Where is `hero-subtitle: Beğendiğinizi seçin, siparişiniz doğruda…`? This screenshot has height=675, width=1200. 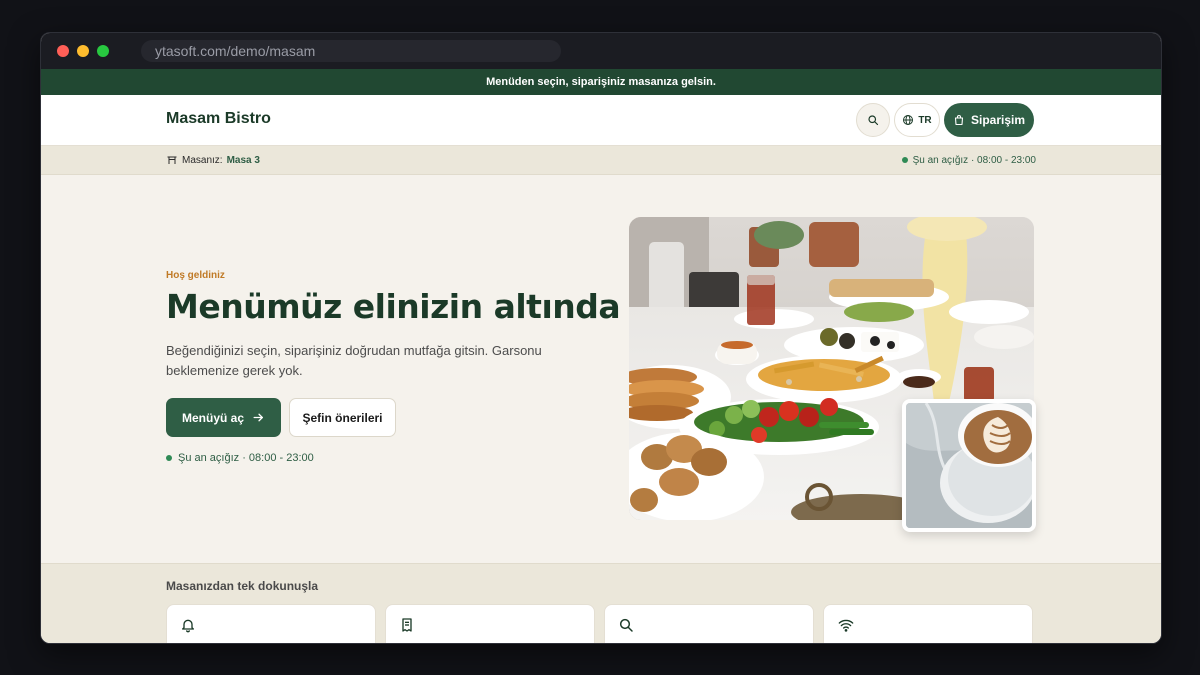
hero-subtitle: Beğendiğinizi seçin, siparişiniz doğruda… is located at coordinates (354, 360).